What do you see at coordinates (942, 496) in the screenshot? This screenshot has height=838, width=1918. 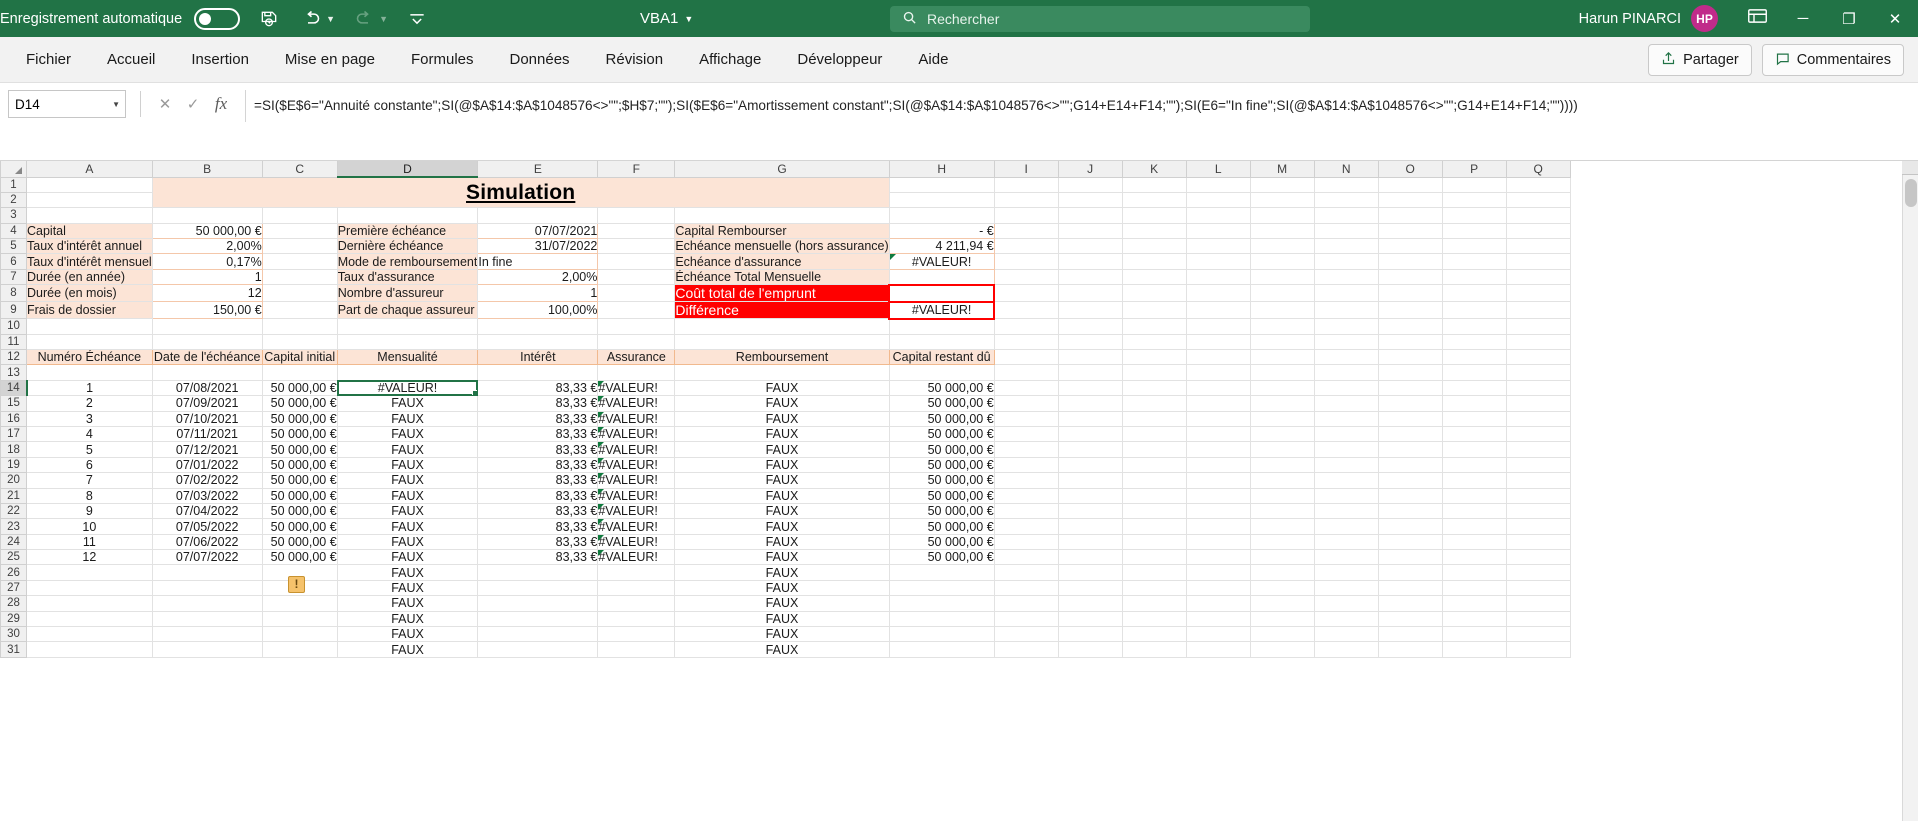 I see `cell-H21: 50 000,00 €` at bounding box center [942, 496].